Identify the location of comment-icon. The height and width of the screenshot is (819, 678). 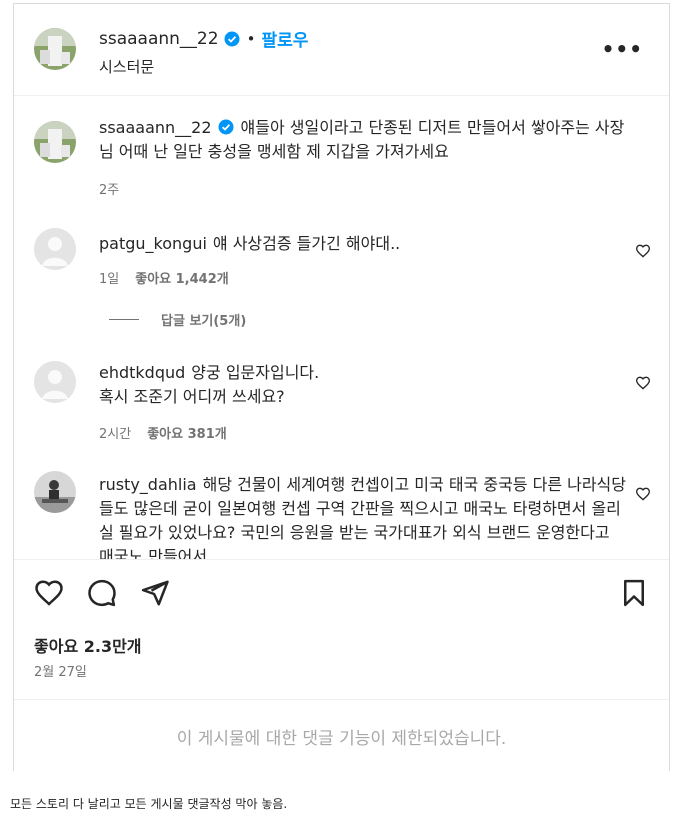
(102, 593).